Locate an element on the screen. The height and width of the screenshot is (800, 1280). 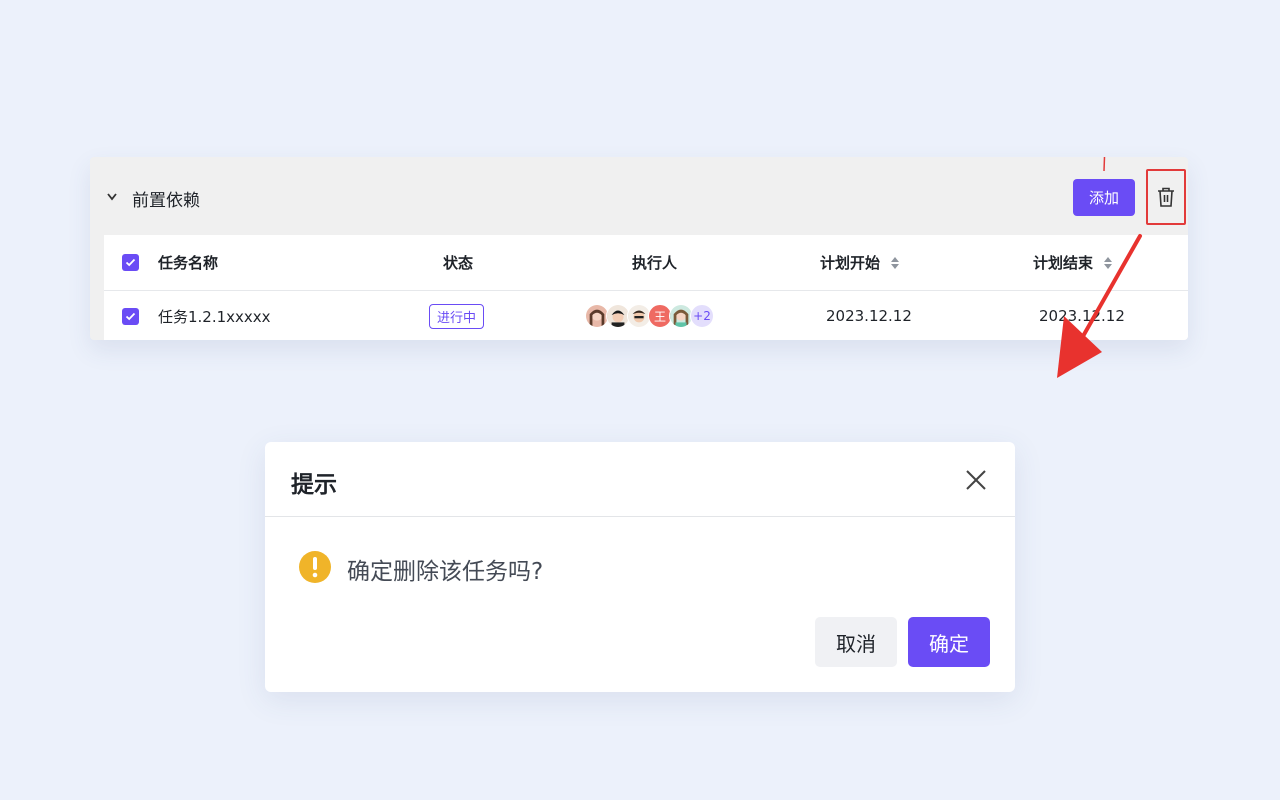
sort-icon is located at coordinates (895, 263).